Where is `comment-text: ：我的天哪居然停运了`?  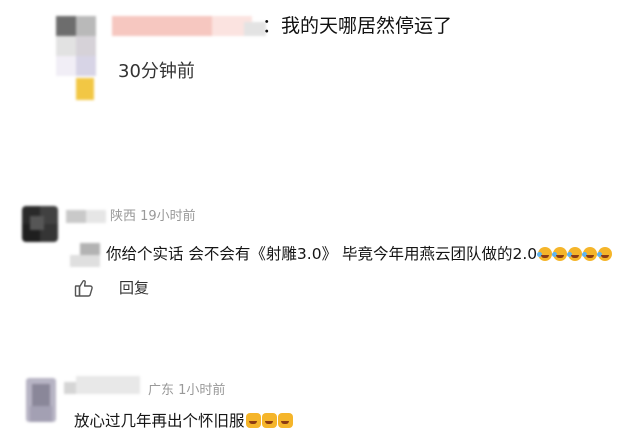 comment-text: ：我的天哪居然停运了 is located at coordinates (357, 26).